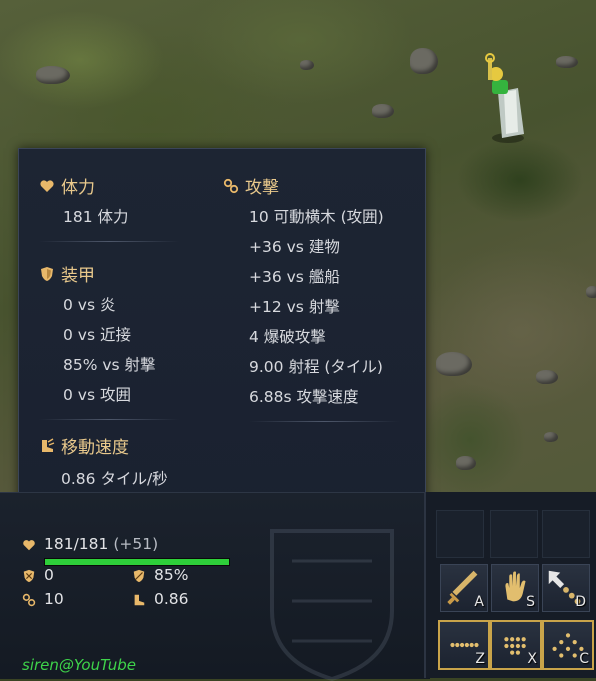  I want to click on shield-icon, so click(47, 273).